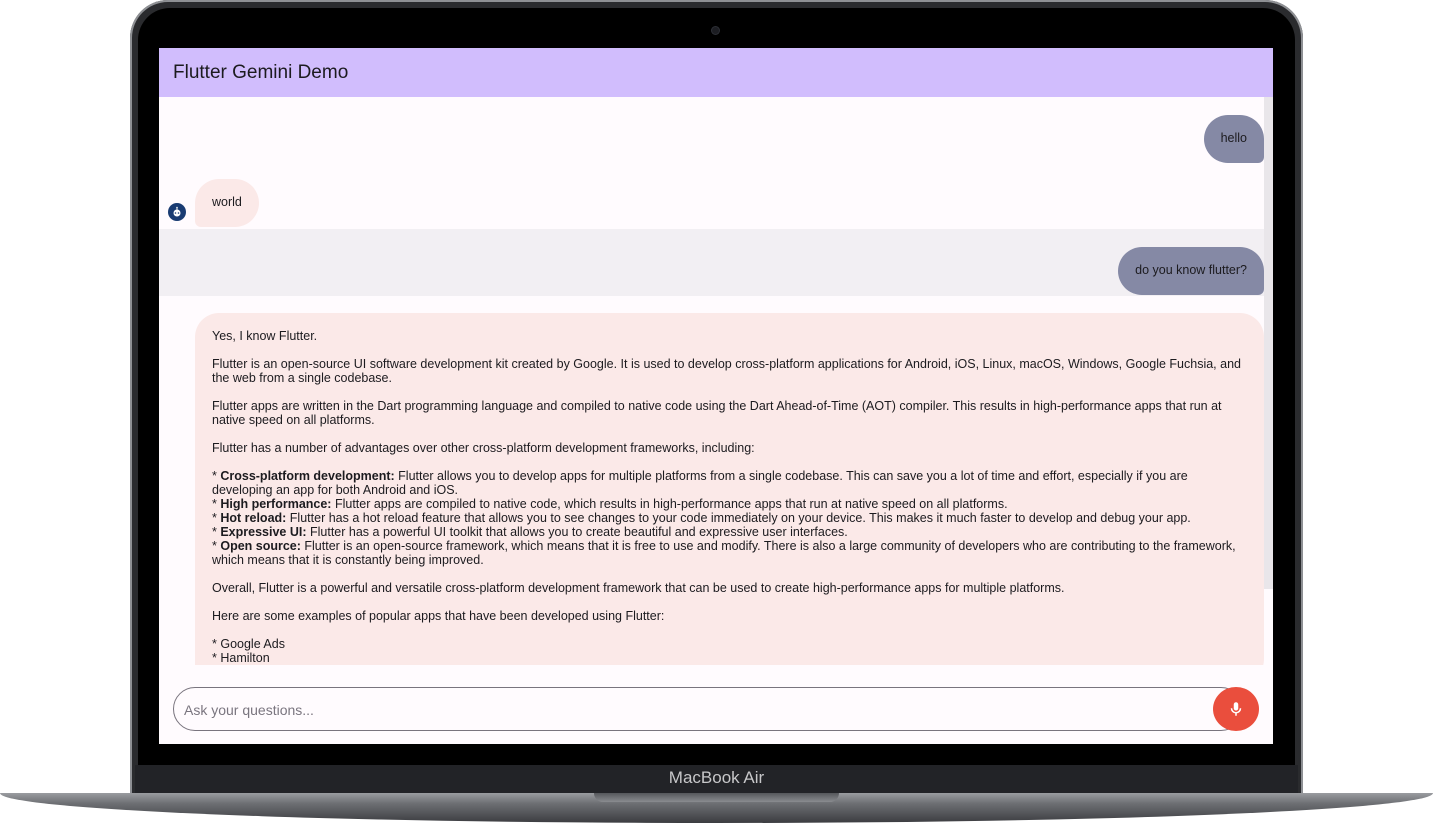 The width and height of the screenshot is (1433, 823). I want to click on message-text: do you know flutter?, so click(1191, 270).